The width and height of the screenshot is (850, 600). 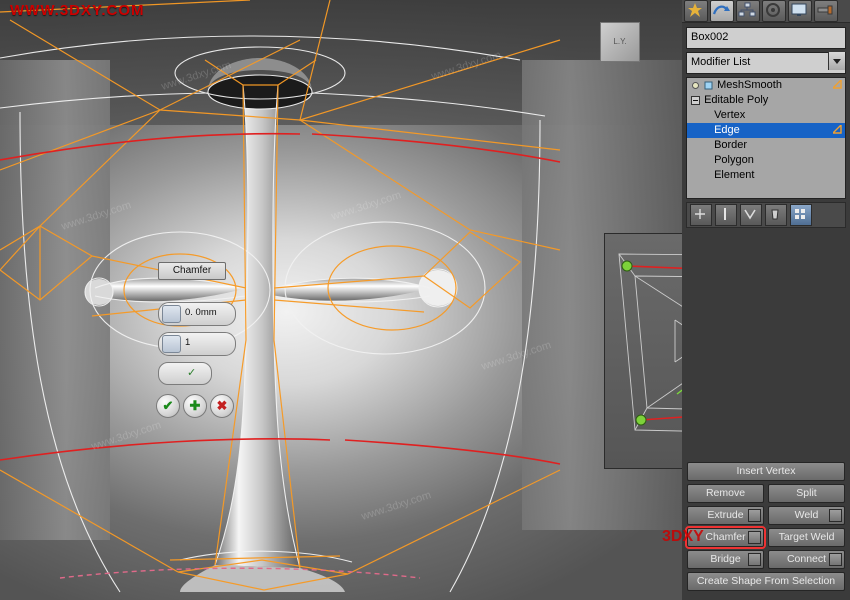 I want to click on stack-subobject-edge: Edge, so click(x=766, y=130).